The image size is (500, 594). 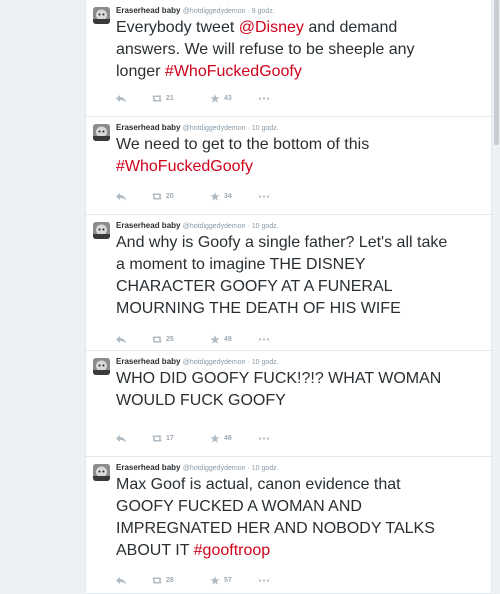 I want to click on retweet-count: 28, so click(x=170, y=580).